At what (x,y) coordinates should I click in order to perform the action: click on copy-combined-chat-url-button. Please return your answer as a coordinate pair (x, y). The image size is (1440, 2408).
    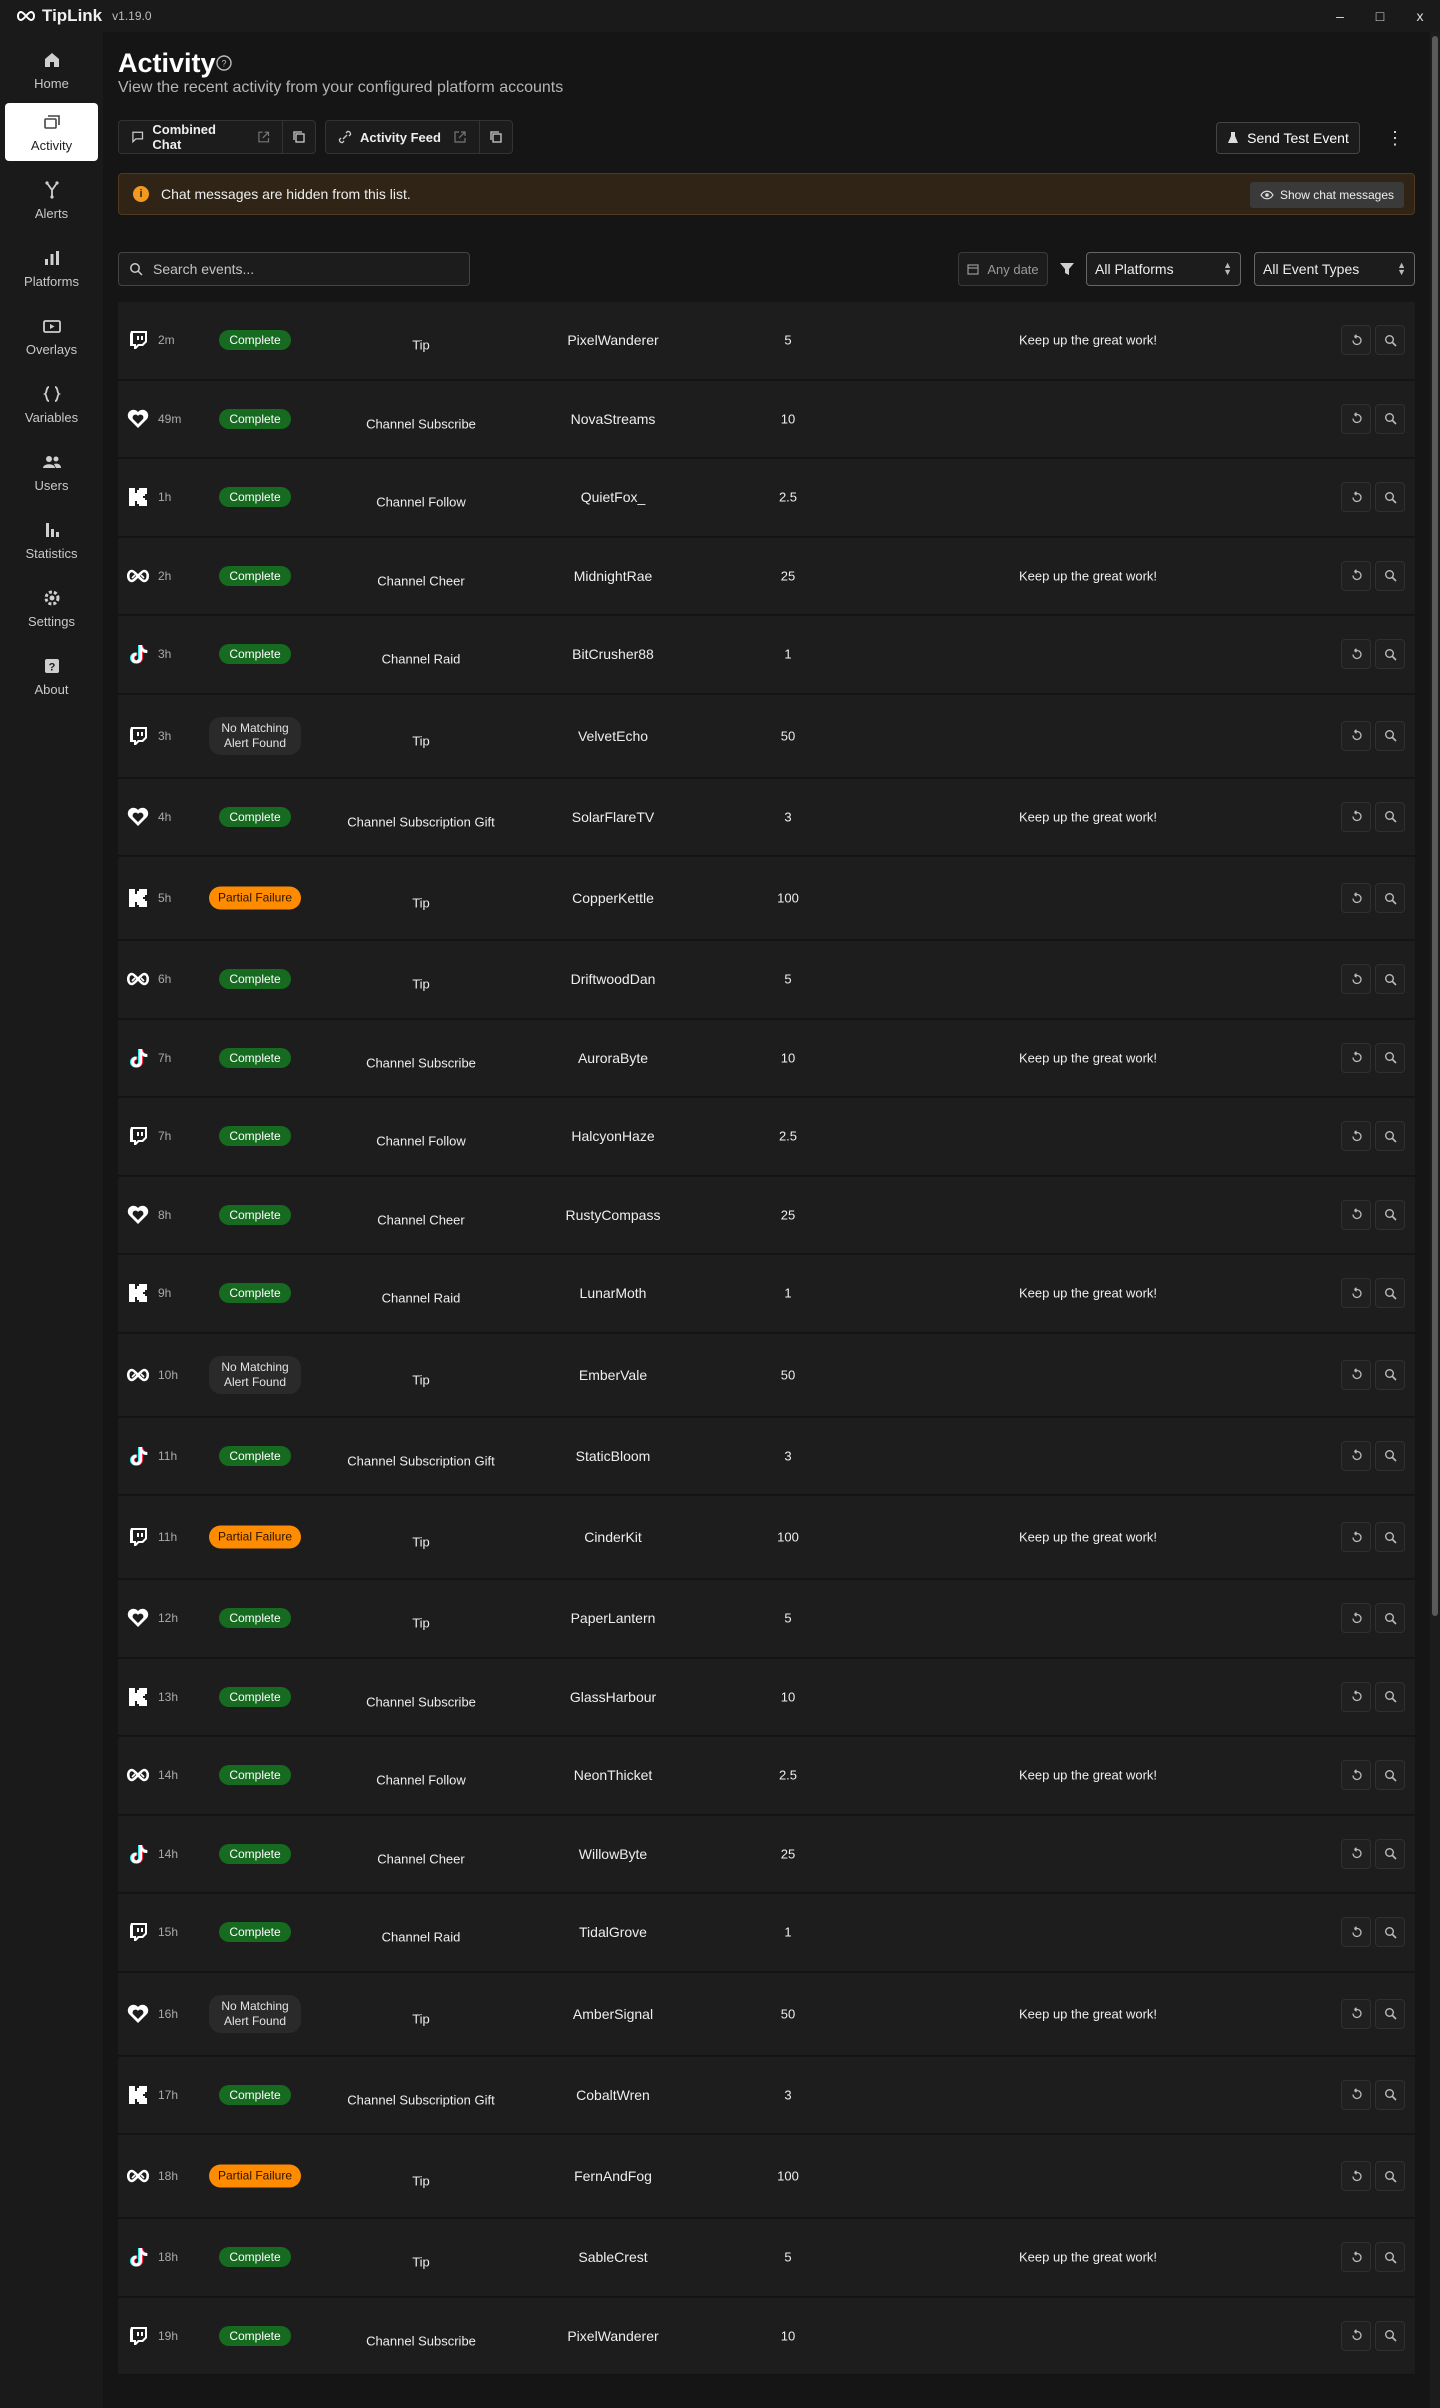
    Looking at the image, I should click on (299, 137).